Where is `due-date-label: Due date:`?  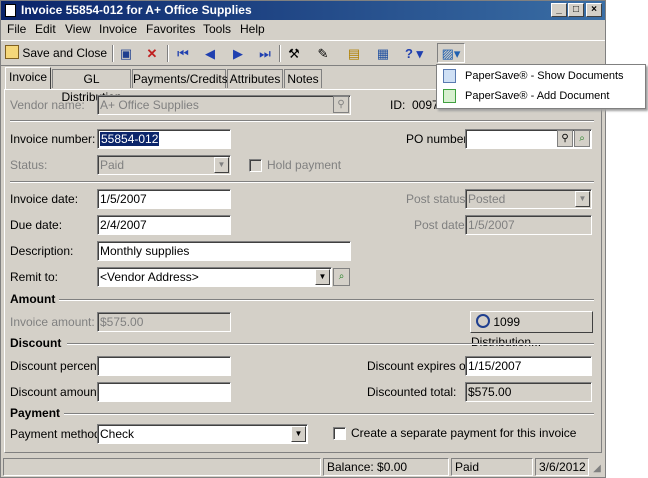
due-date-label: Due date: is located at coordinates (36, 225).